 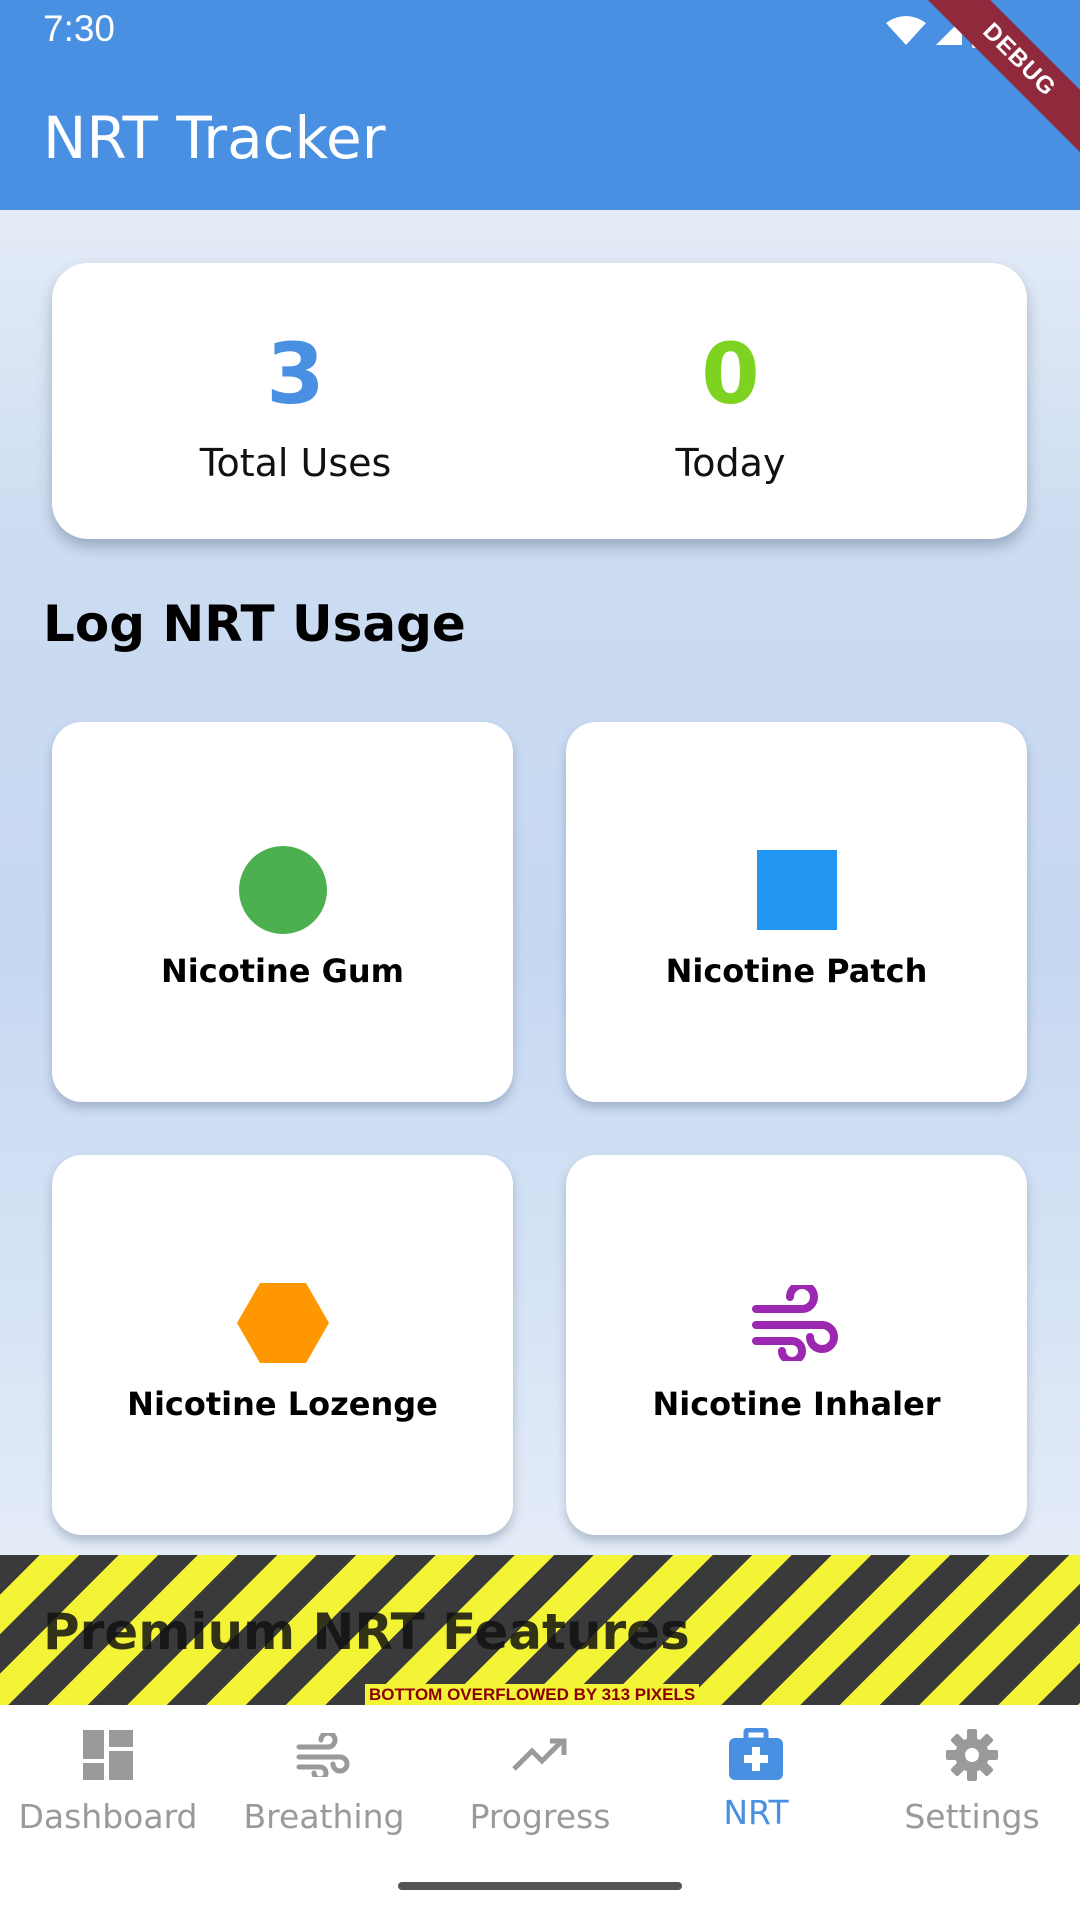 I want to click on nav-item-progress: Progress, so click(x=540, y=1780).